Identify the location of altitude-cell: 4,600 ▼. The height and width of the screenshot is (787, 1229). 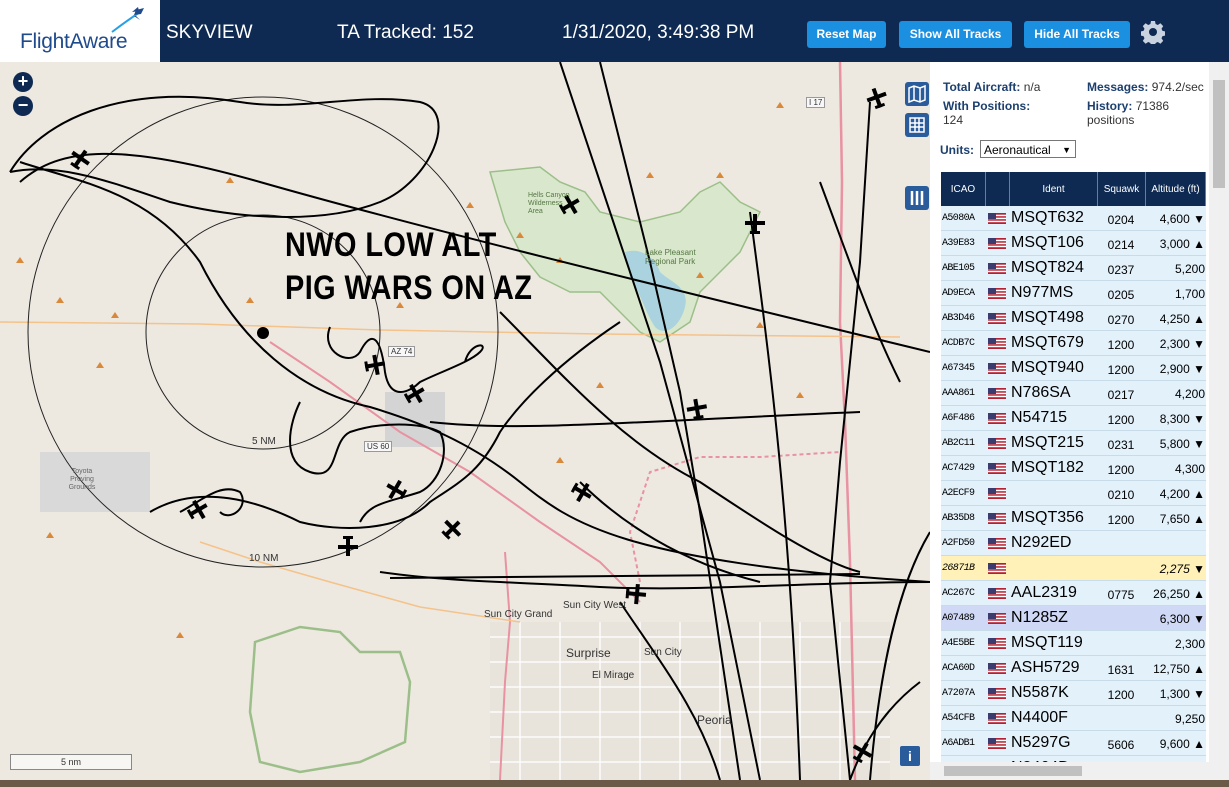
(1182, 219).